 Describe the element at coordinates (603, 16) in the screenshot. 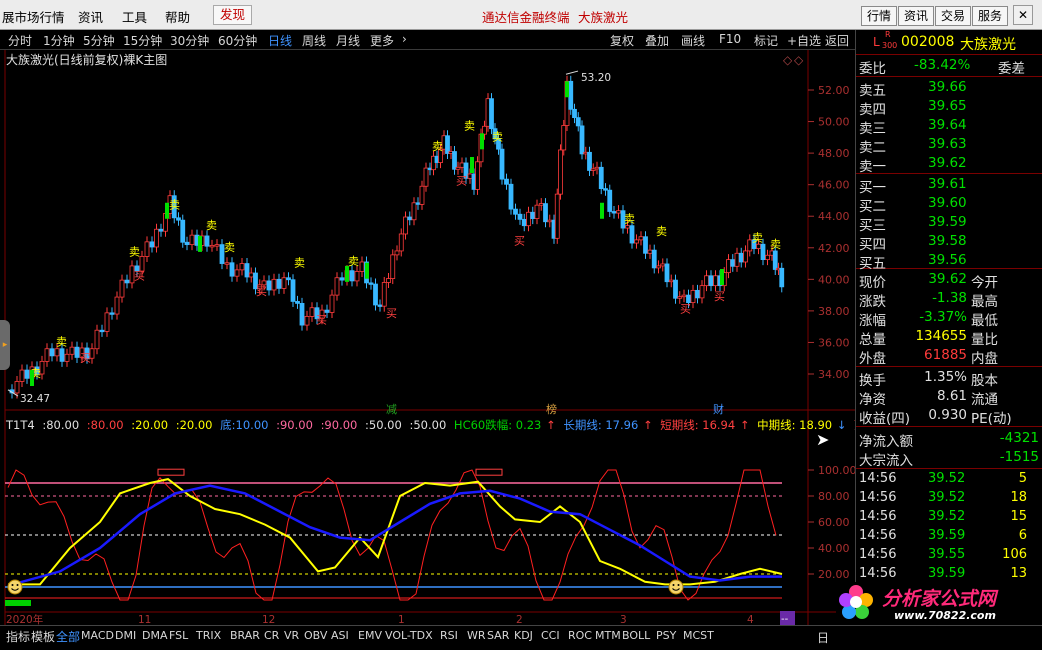

I see `promo-stock: 大族激光` at that location.